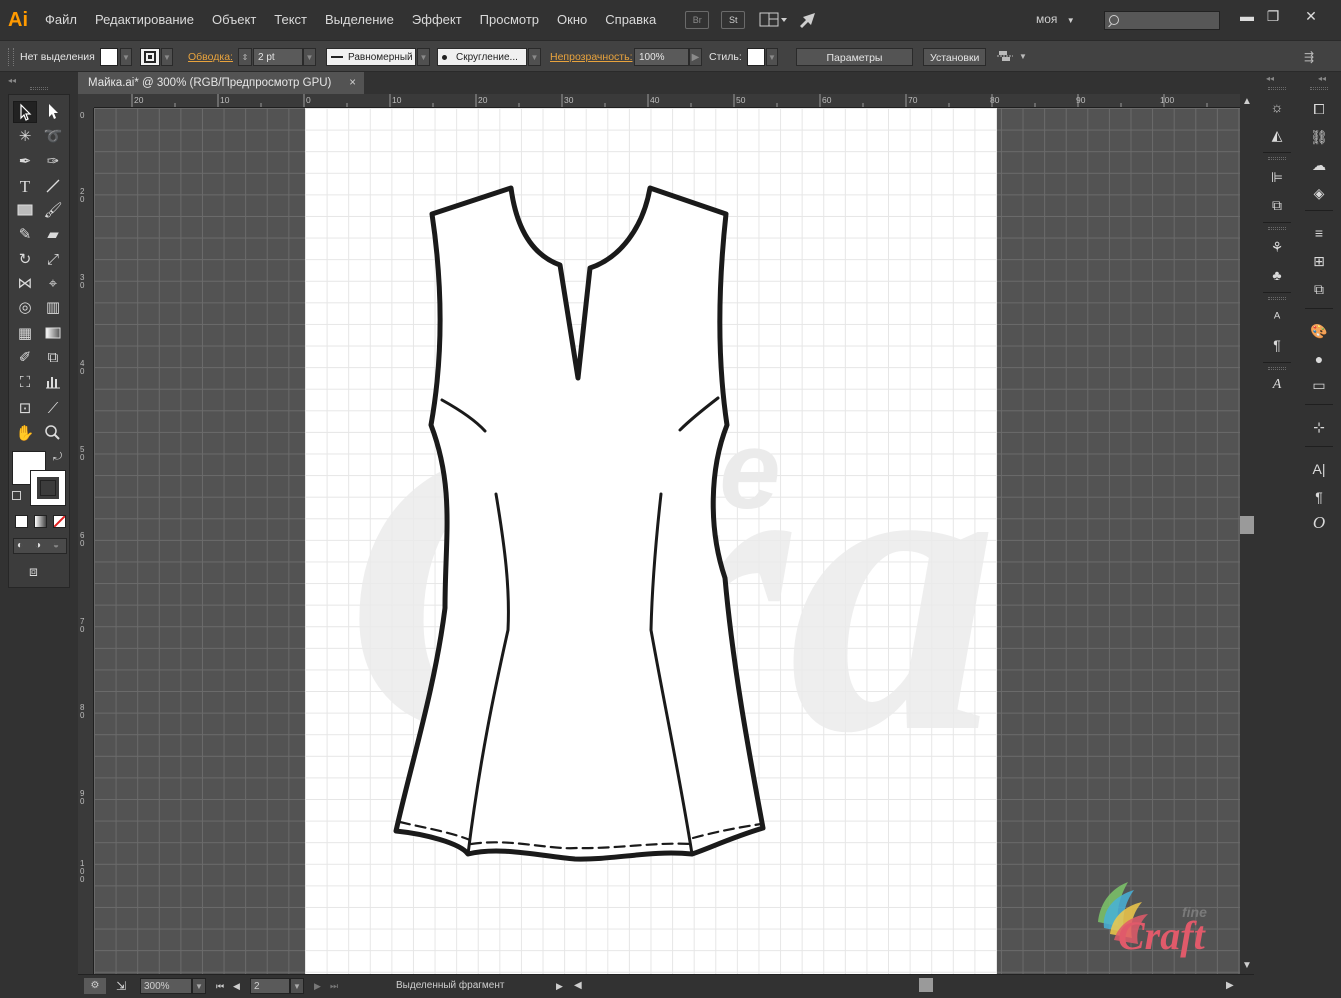 This screenshot has width=1341, height=998. What do you see at coordinates (926, 985) in the screenshot?
I see `horizontal-scroll-thumb` at bounding box center [926, 985].